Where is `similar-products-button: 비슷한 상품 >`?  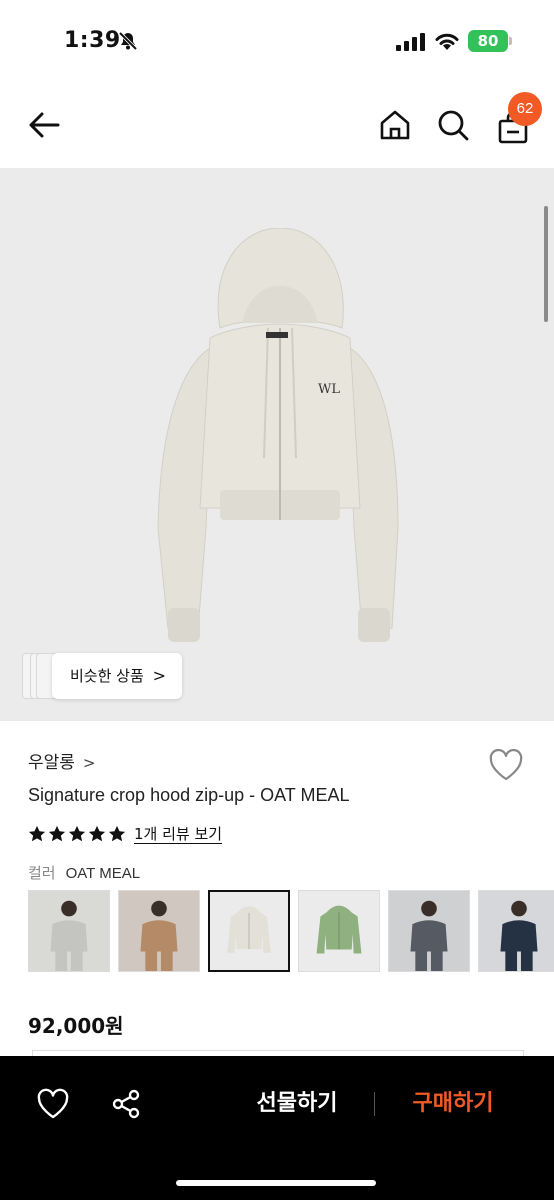
similar-products-button: 비슷한 상품 > is located at coordinates (117, 676).